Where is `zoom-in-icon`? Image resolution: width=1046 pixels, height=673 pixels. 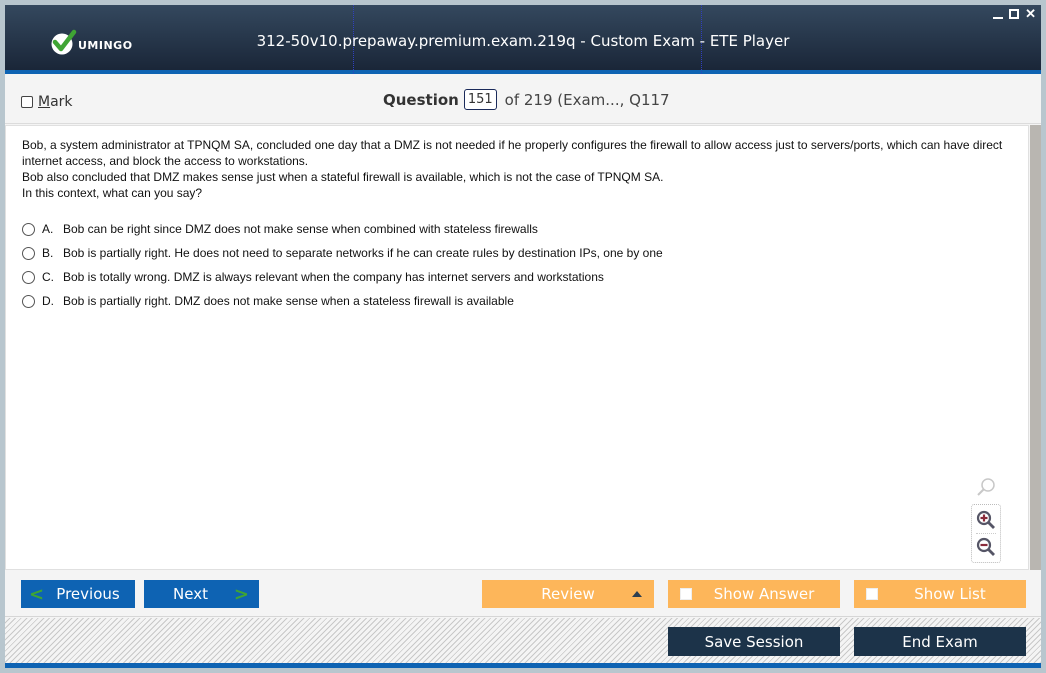 zoom-in-icon is located at coordinates (985, 519).